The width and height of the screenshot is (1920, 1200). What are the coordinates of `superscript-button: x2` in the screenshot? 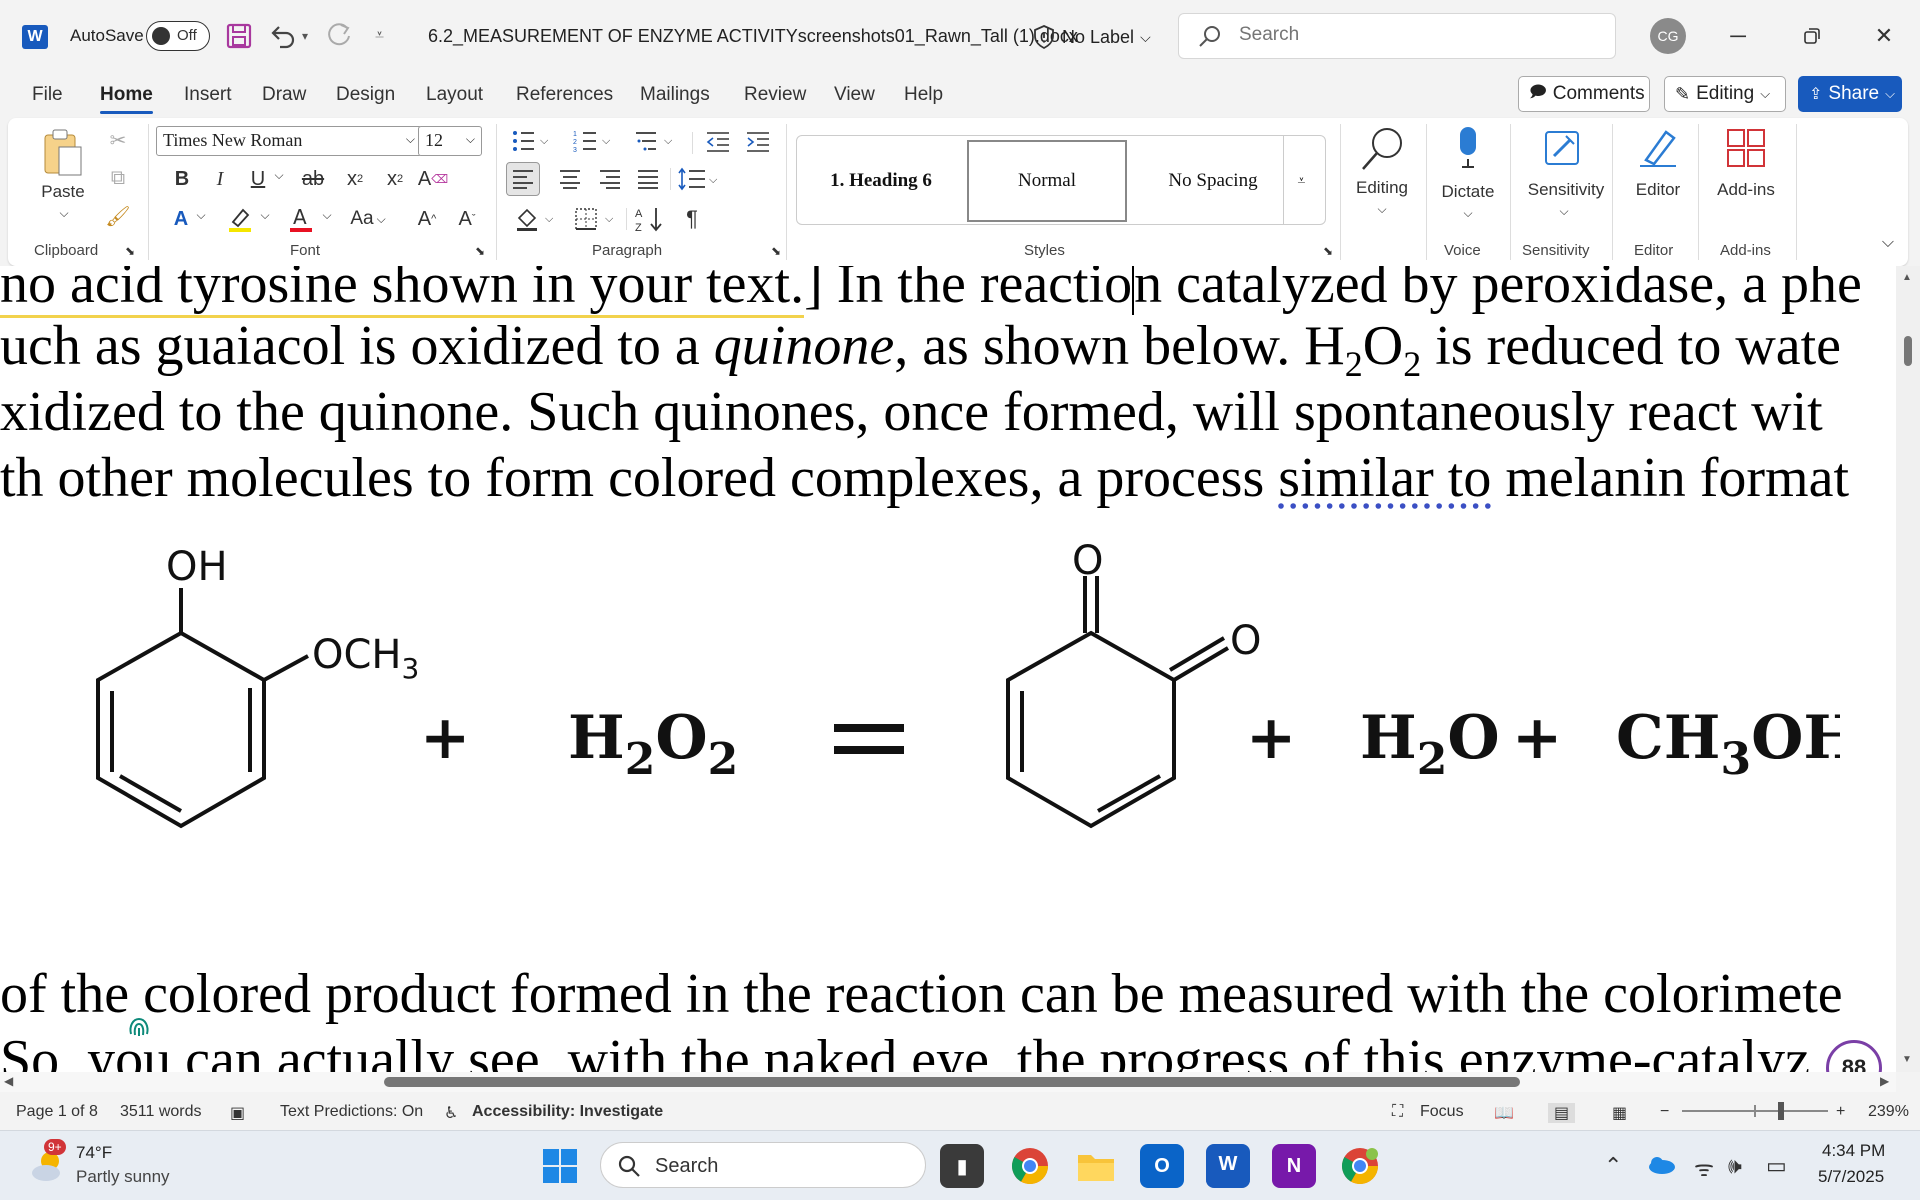 It's located at (395, 179).